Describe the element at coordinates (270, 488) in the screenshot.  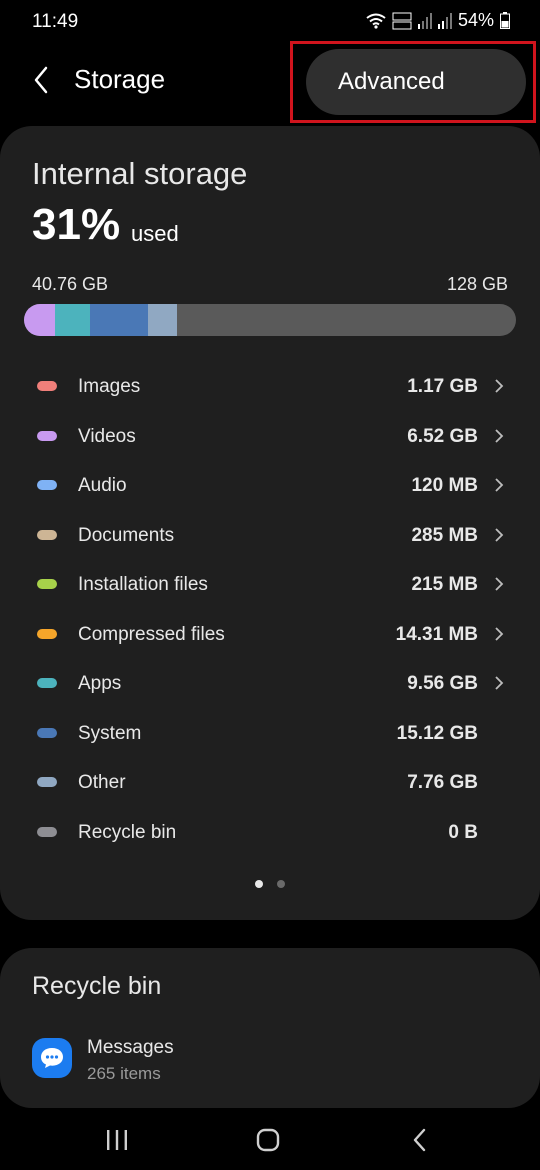
I see `category-row-audio: Audio 120 MB` at that location.